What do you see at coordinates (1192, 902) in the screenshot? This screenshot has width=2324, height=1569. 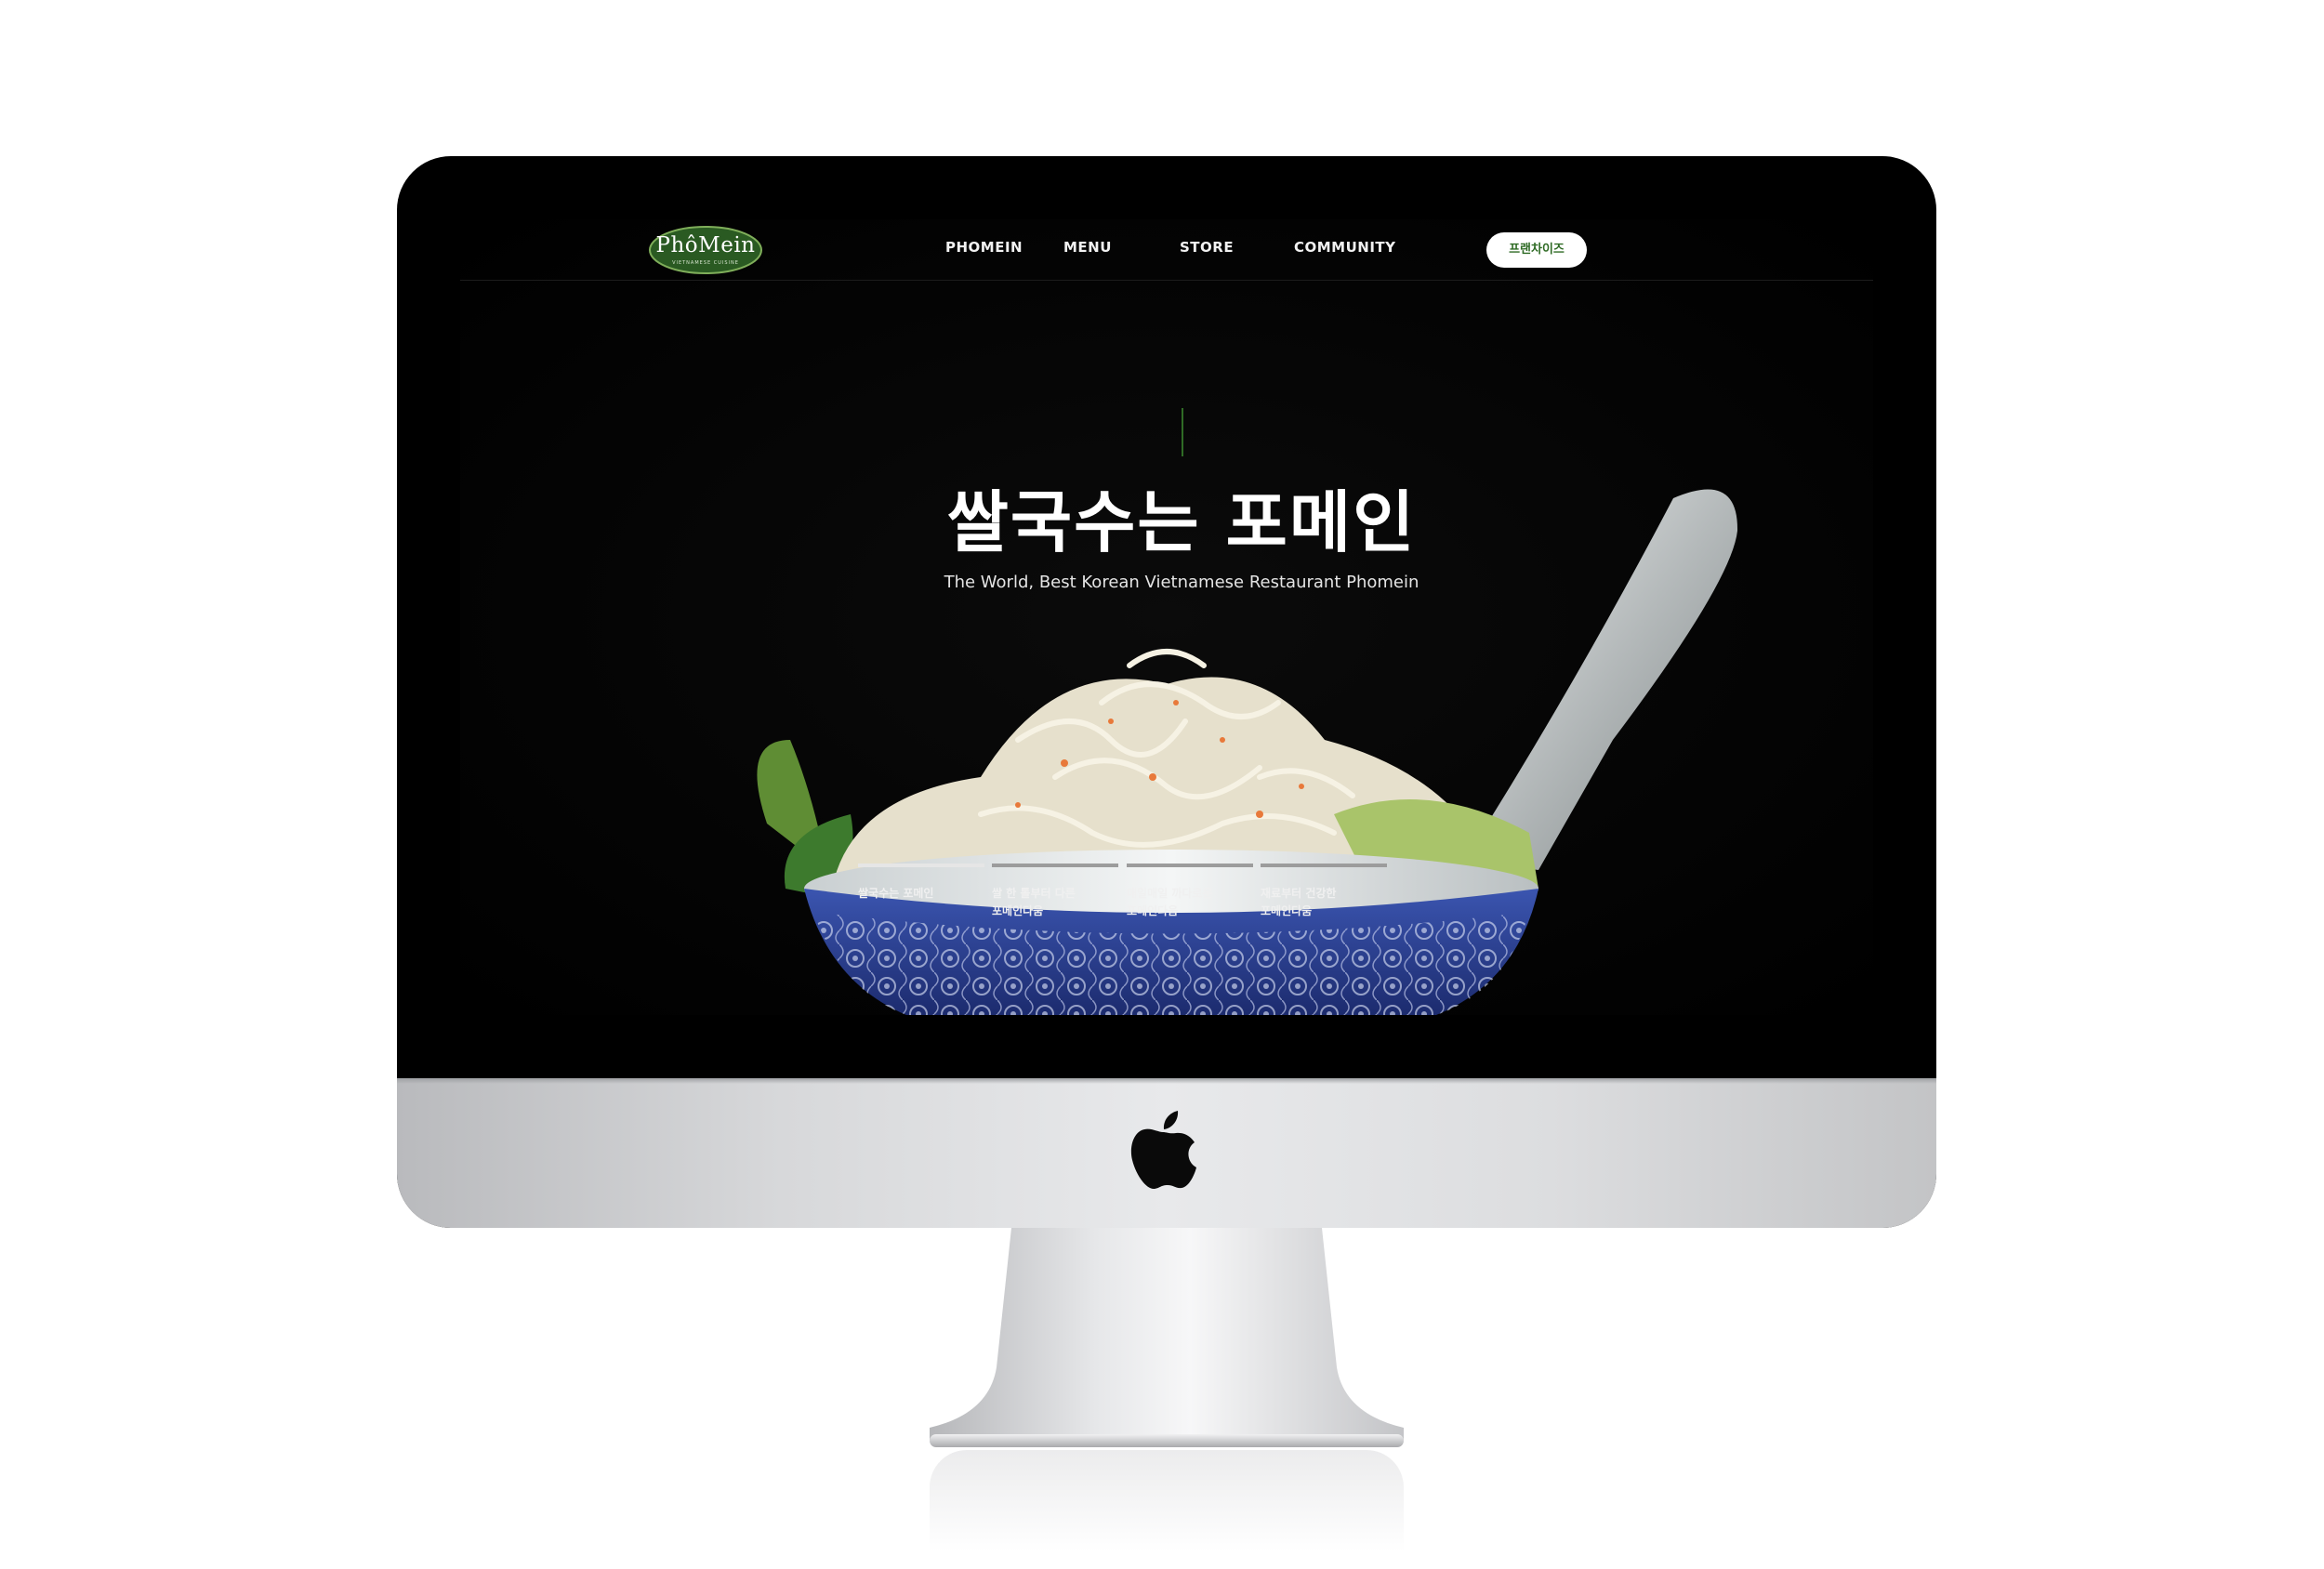 I see `slide-caption-3: 매일매일 까다로운 포메인다움` at bounding box center [1192, 902].